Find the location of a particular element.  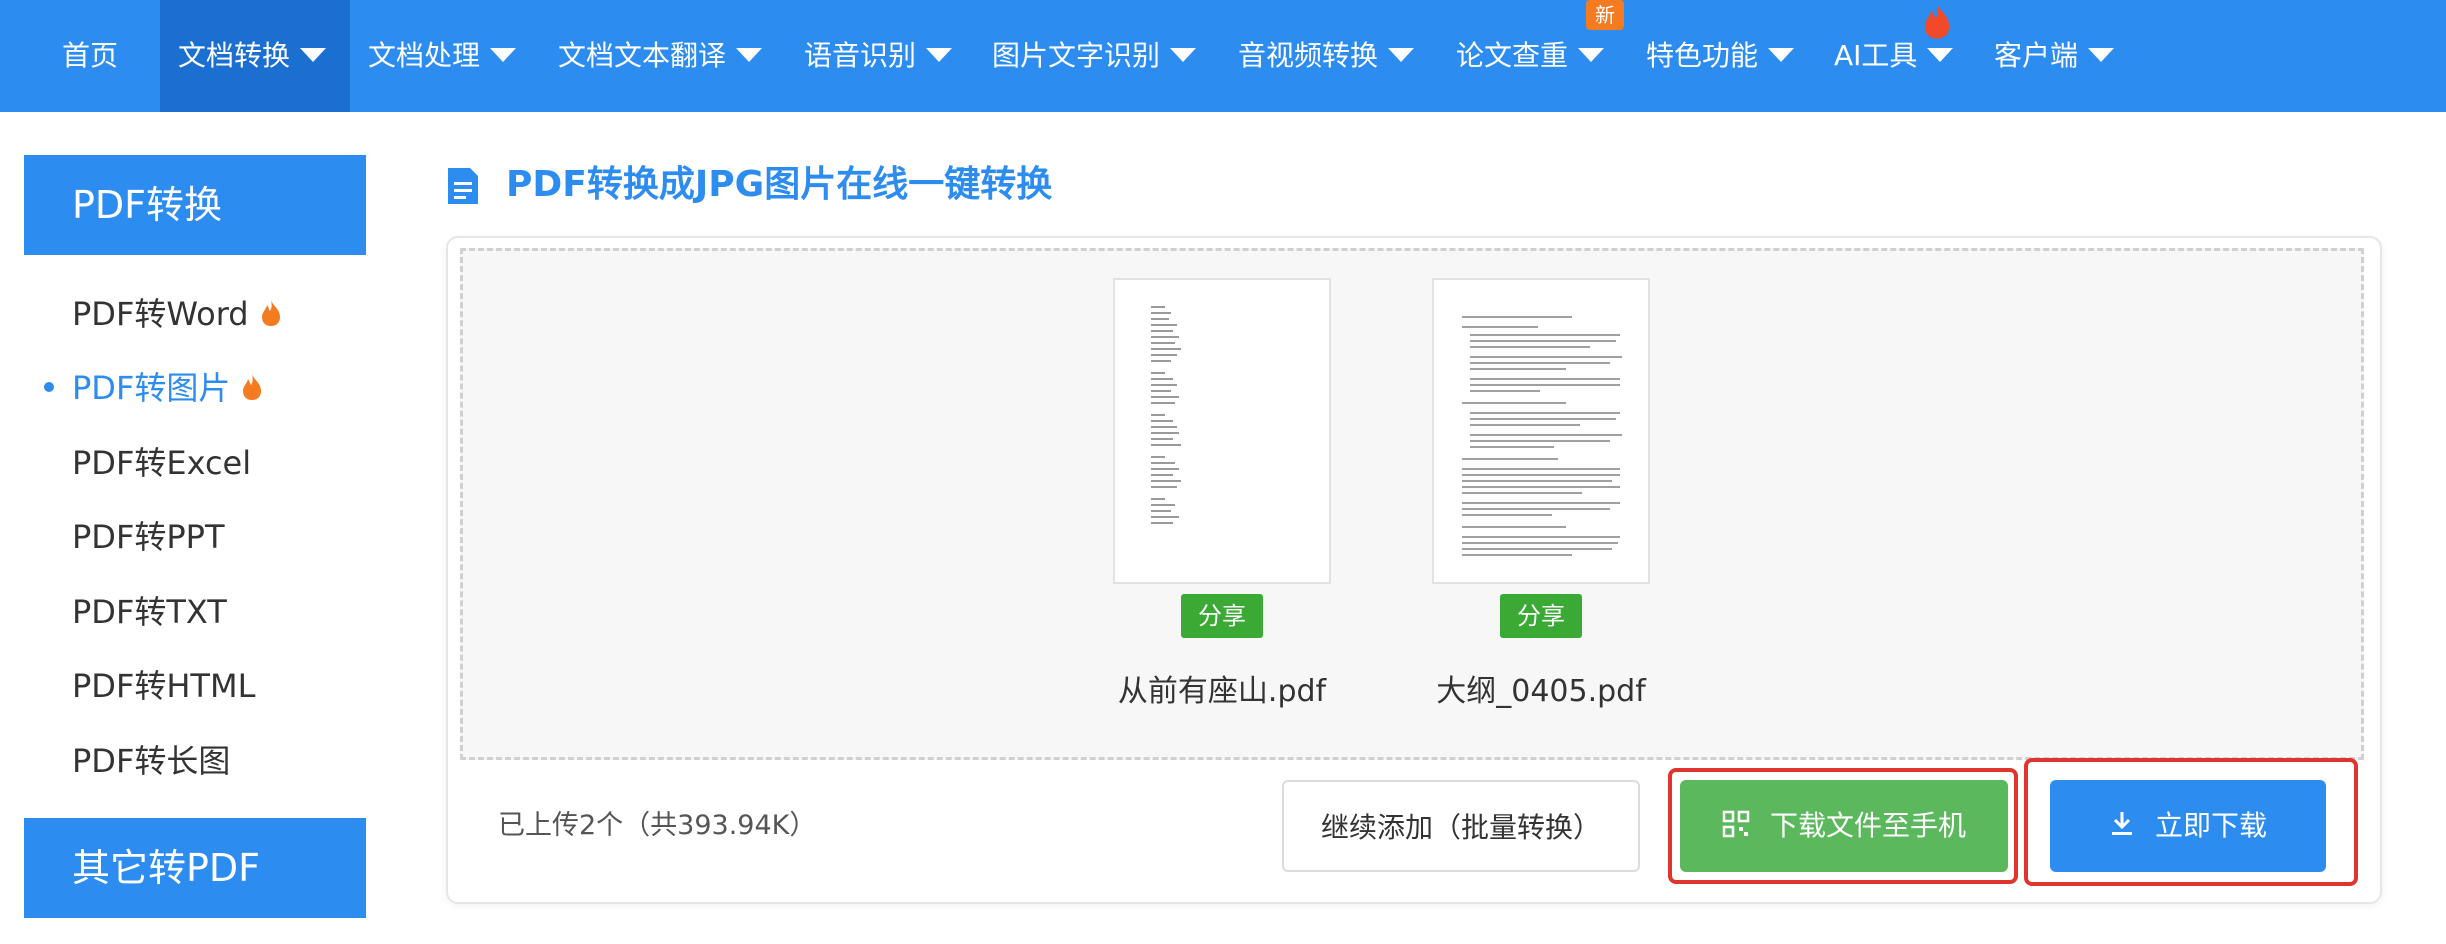

nav-item-client: 客户端 is located at coordinates (2054, 56).